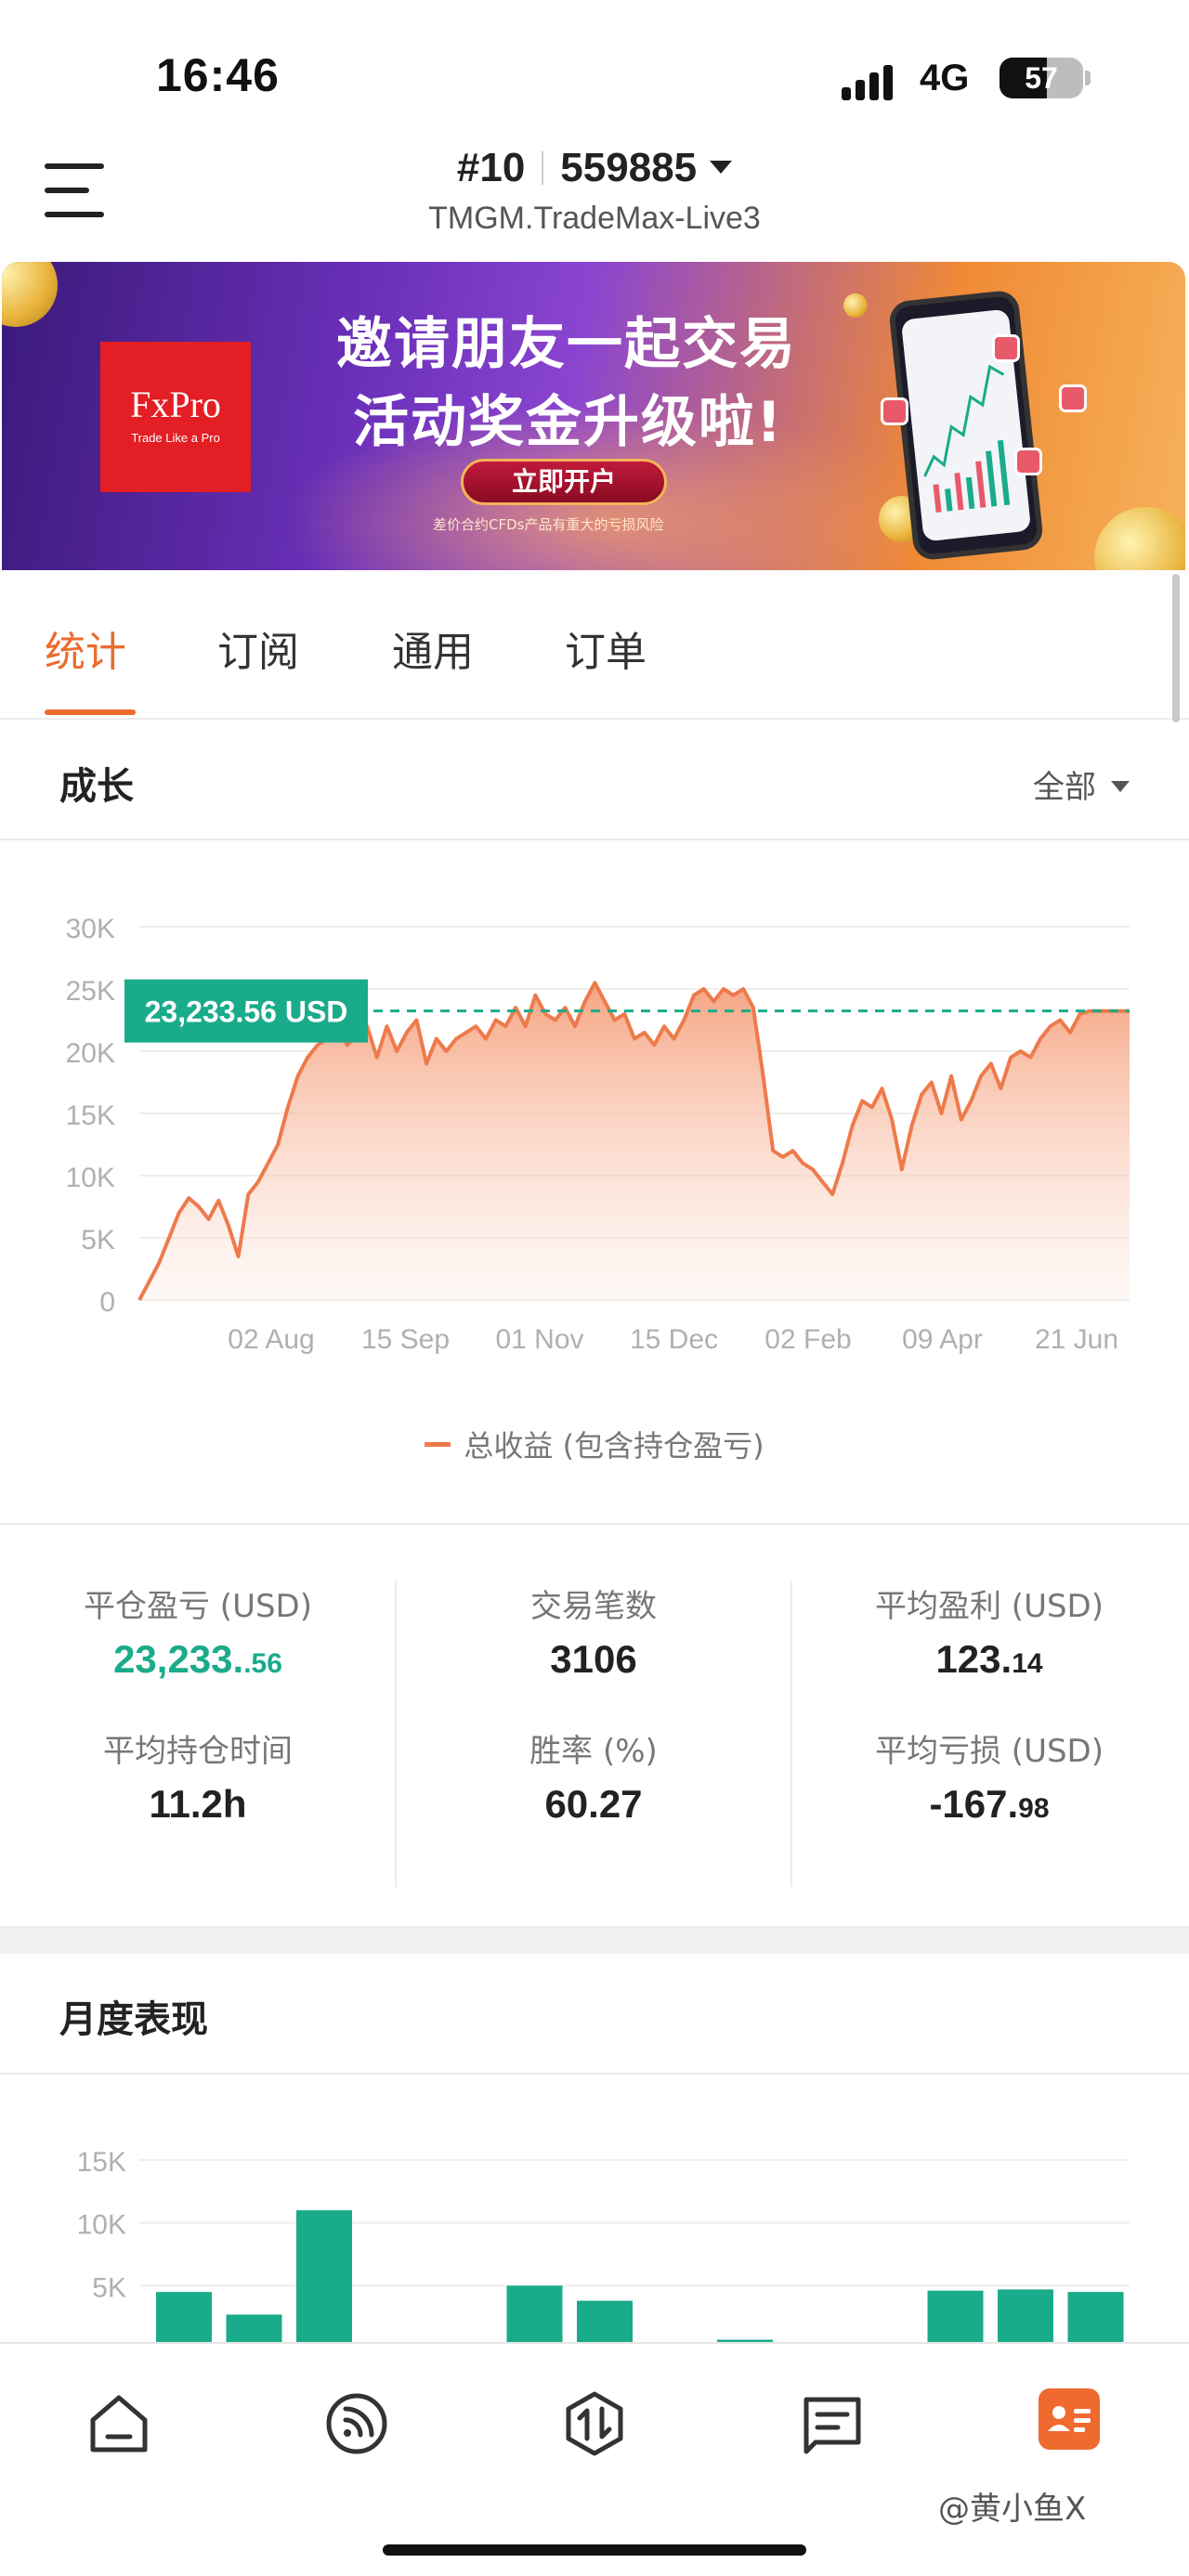 Image resolution: width=1189 pixels, height=2576 pixels. I want to click on y-tick-label: 0, so click(107, 1302).